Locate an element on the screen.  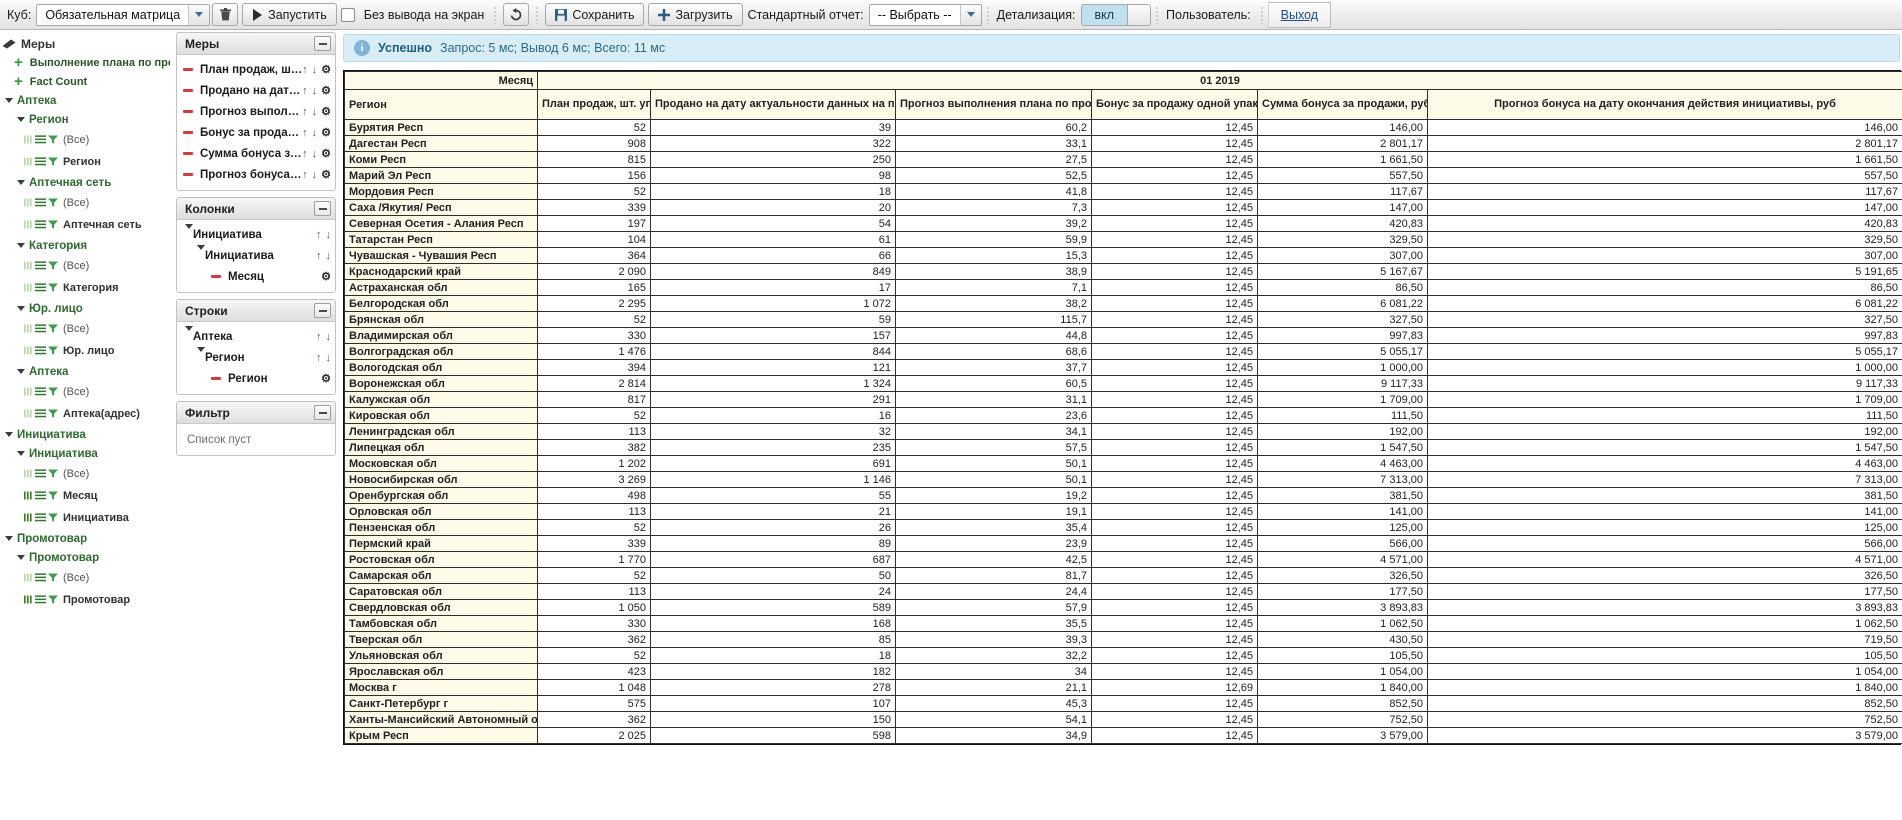
tree-hierarchy-0-4: Аптека is located at coordinates (85, 371).